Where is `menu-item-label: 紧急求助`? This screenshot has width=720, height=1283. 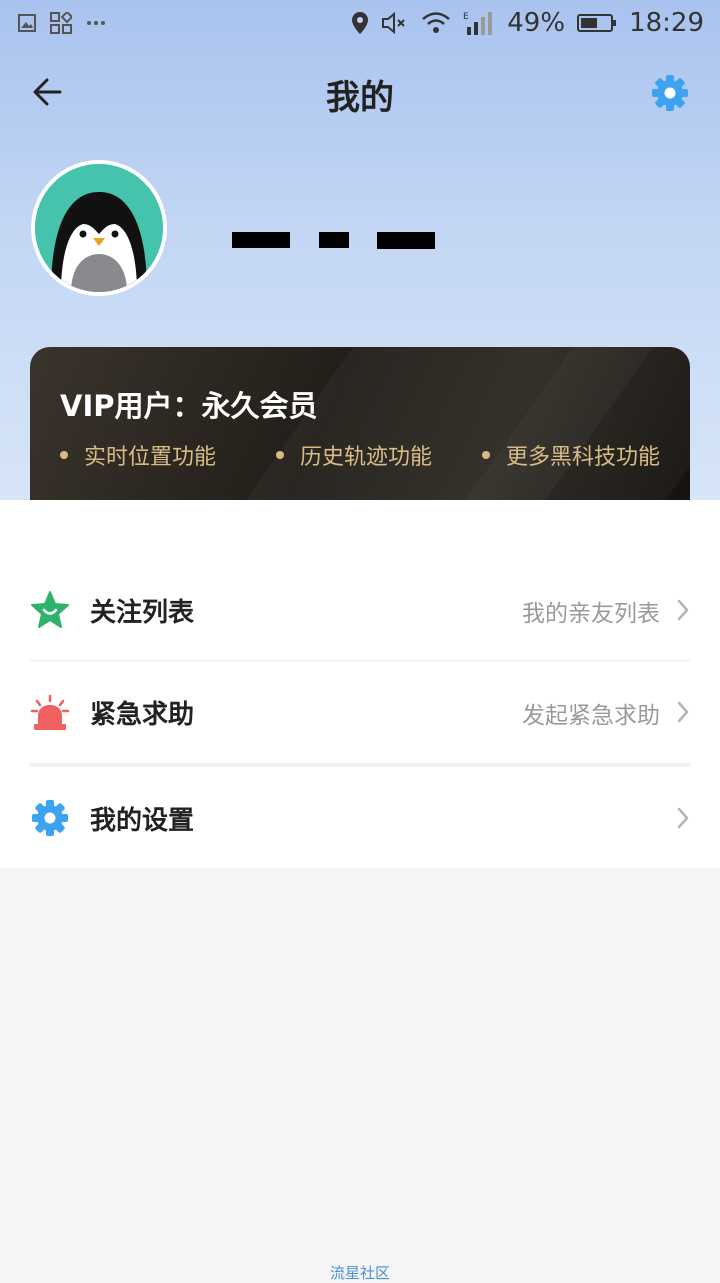
menu-item-label: 紧急求助 is located at coordinates (142, 715).